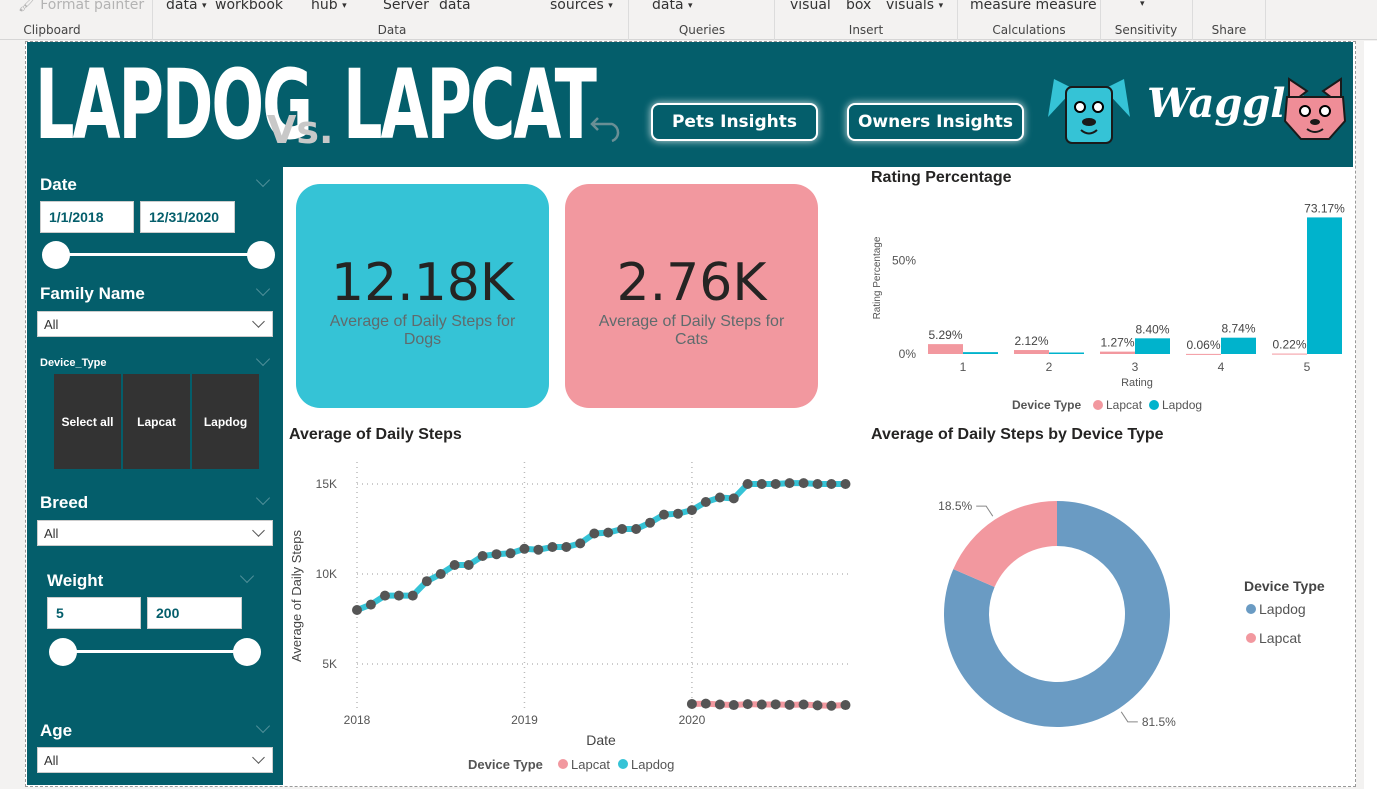  What do you see at coordinates (1017, 434) in the screenshot?
I see `donut-chart-title: Average of Daily Steps by Device Type` at bounding box center [1017, 434].